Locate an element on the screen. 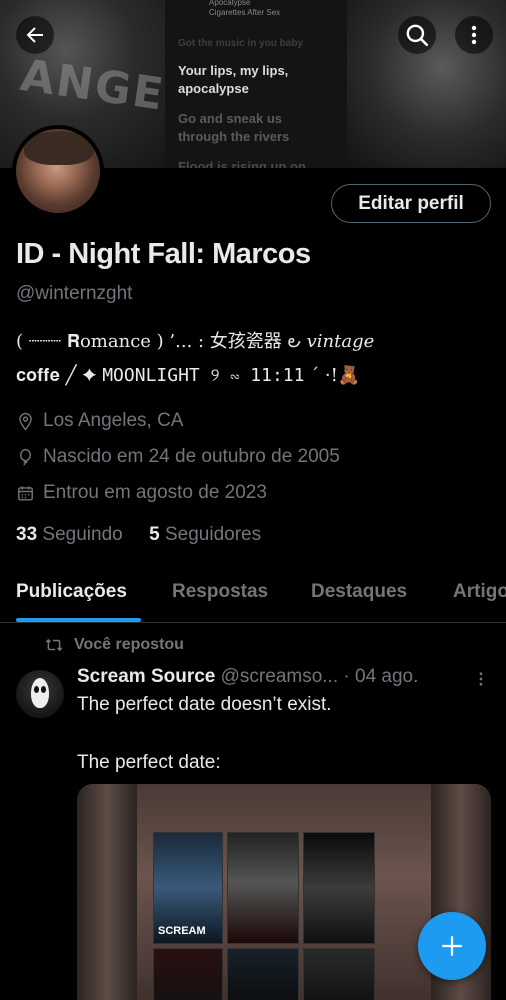  profile-location: Los Angeles, CA is located at coordinates (99, 421).